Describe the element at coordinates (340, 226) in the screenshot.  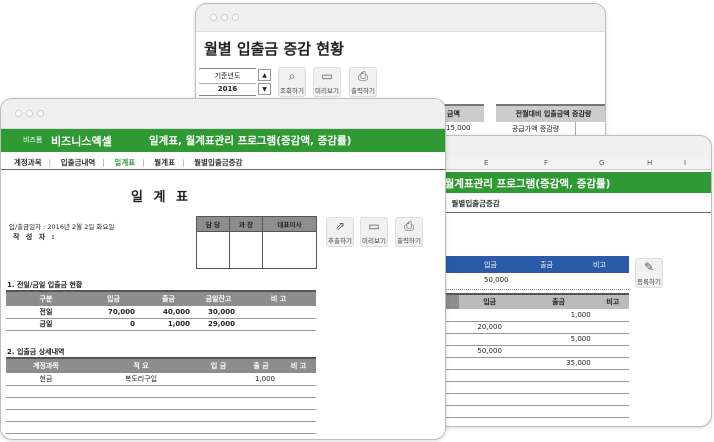
I see `export-icon: ⇗` at that location.